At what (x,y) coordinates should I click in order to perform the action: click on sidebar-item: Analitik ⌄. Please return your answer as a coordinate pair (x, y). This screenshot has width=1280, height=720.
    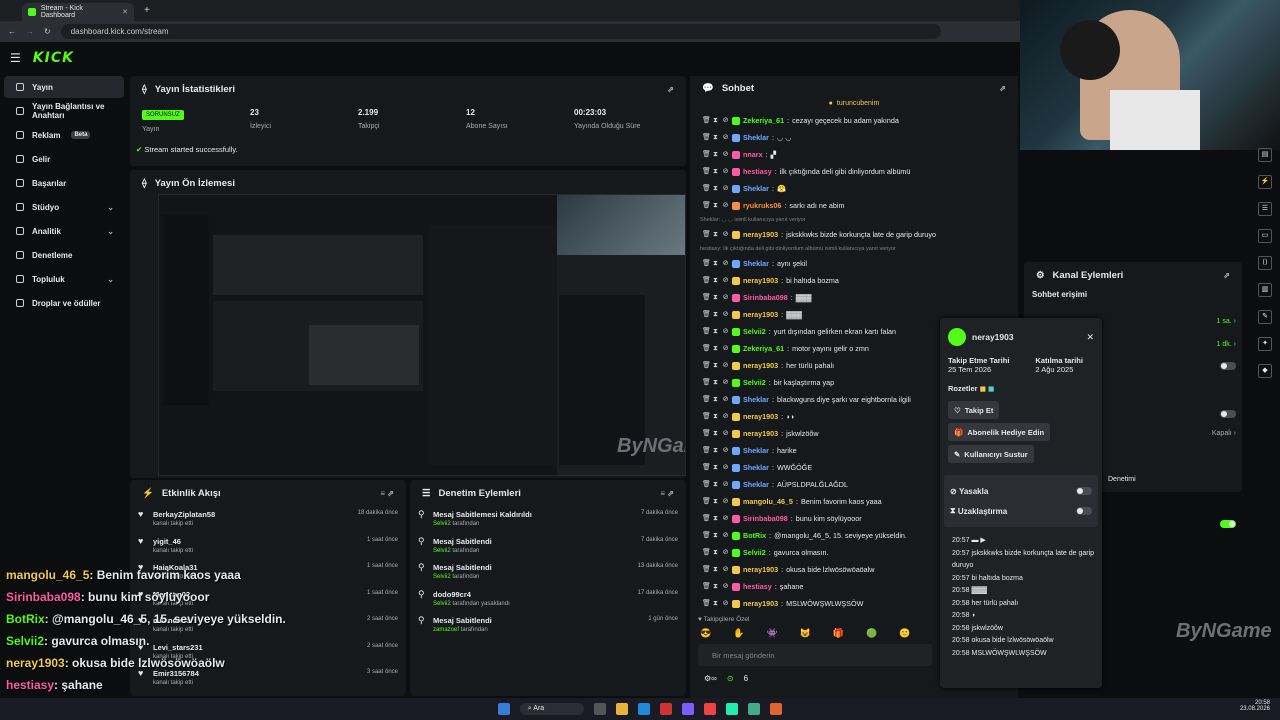
    Looking at the image, I should click on (64, 231).